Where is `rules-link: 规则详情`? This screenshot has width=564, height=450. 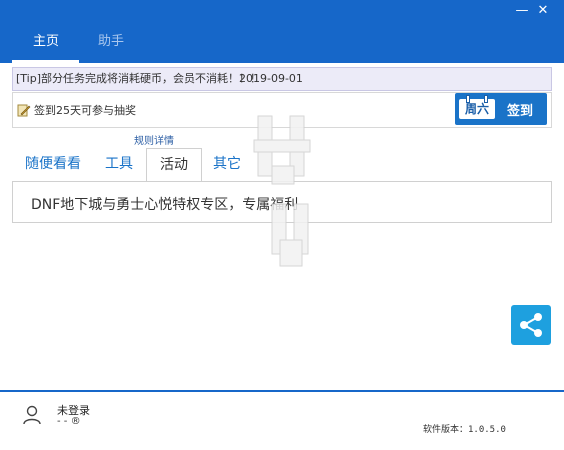
rules-link: 规则详情 is located at coordinates (154, 139).